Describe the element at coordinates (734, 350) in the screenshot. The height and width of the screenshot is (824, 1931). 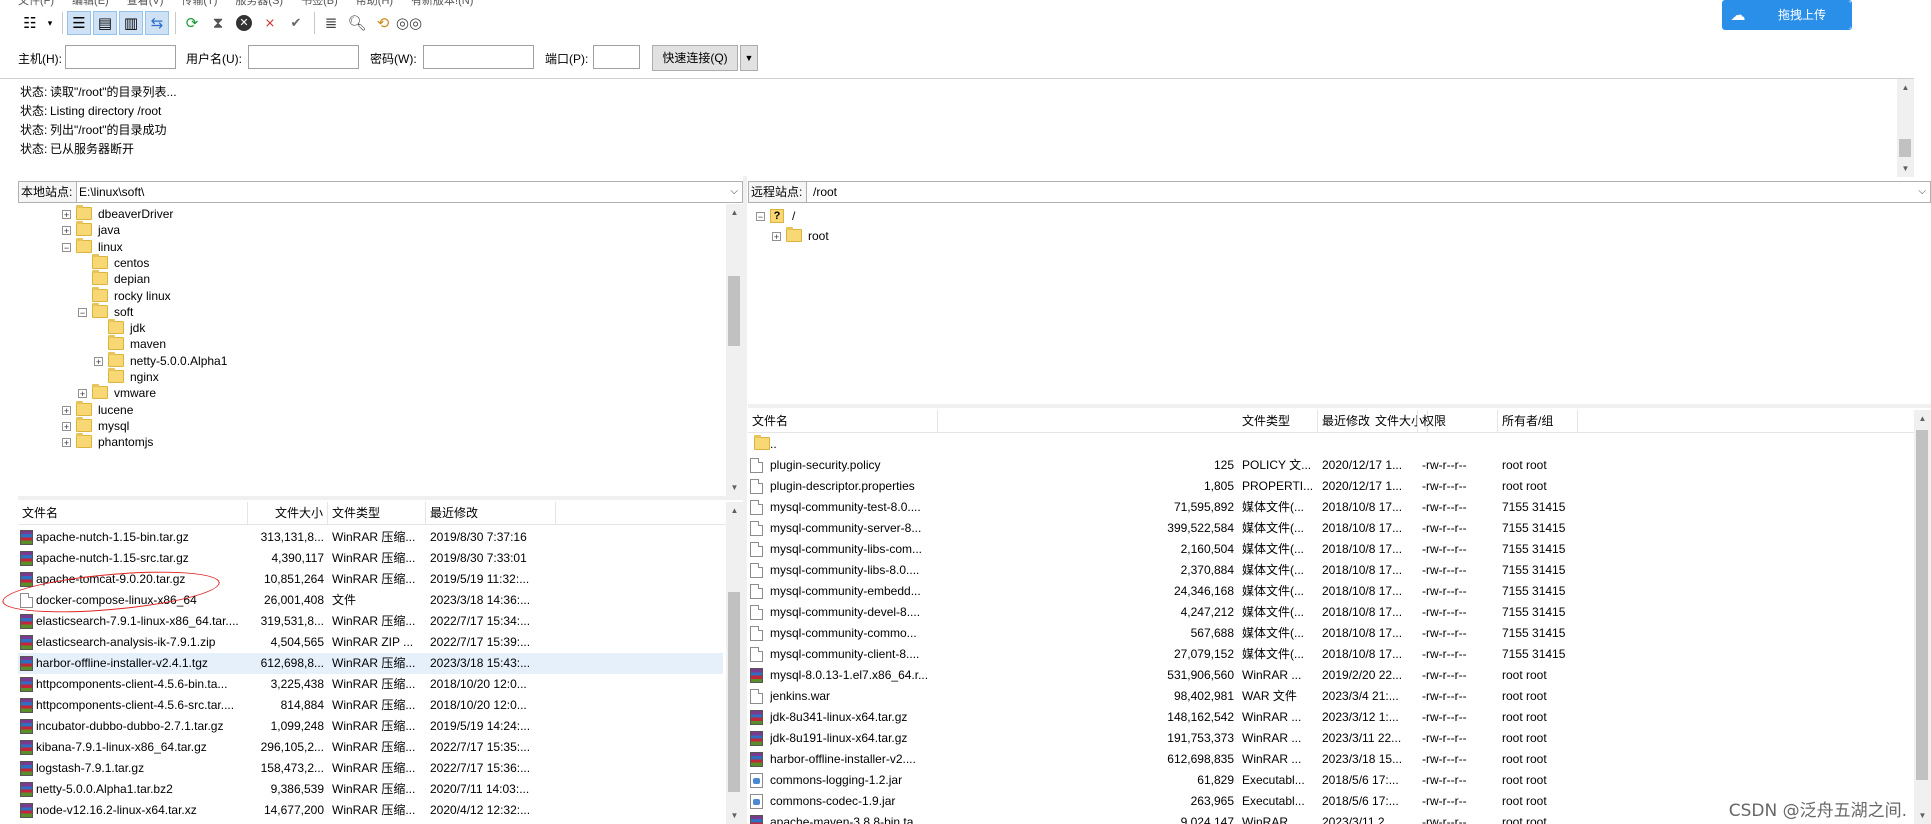
I see `local-tree-scrollbar: ▲ ▼` at that location.